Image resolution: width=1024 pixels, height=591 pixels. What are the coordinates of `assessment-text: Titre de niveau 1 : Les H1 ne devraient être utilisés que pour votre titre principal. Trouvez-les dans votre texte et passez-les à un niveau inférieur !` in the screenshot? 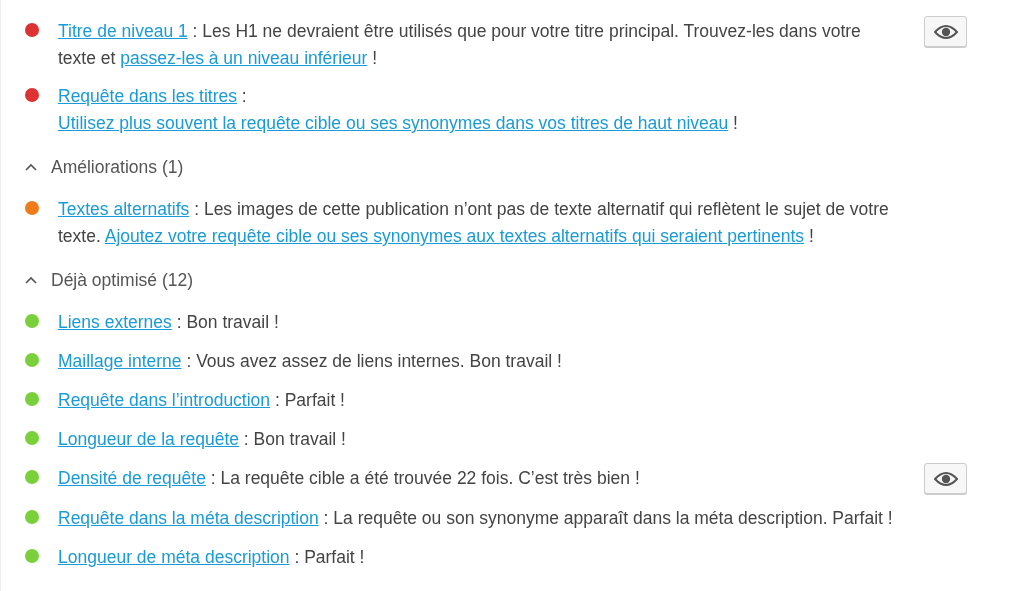 It's located at (460, 45).